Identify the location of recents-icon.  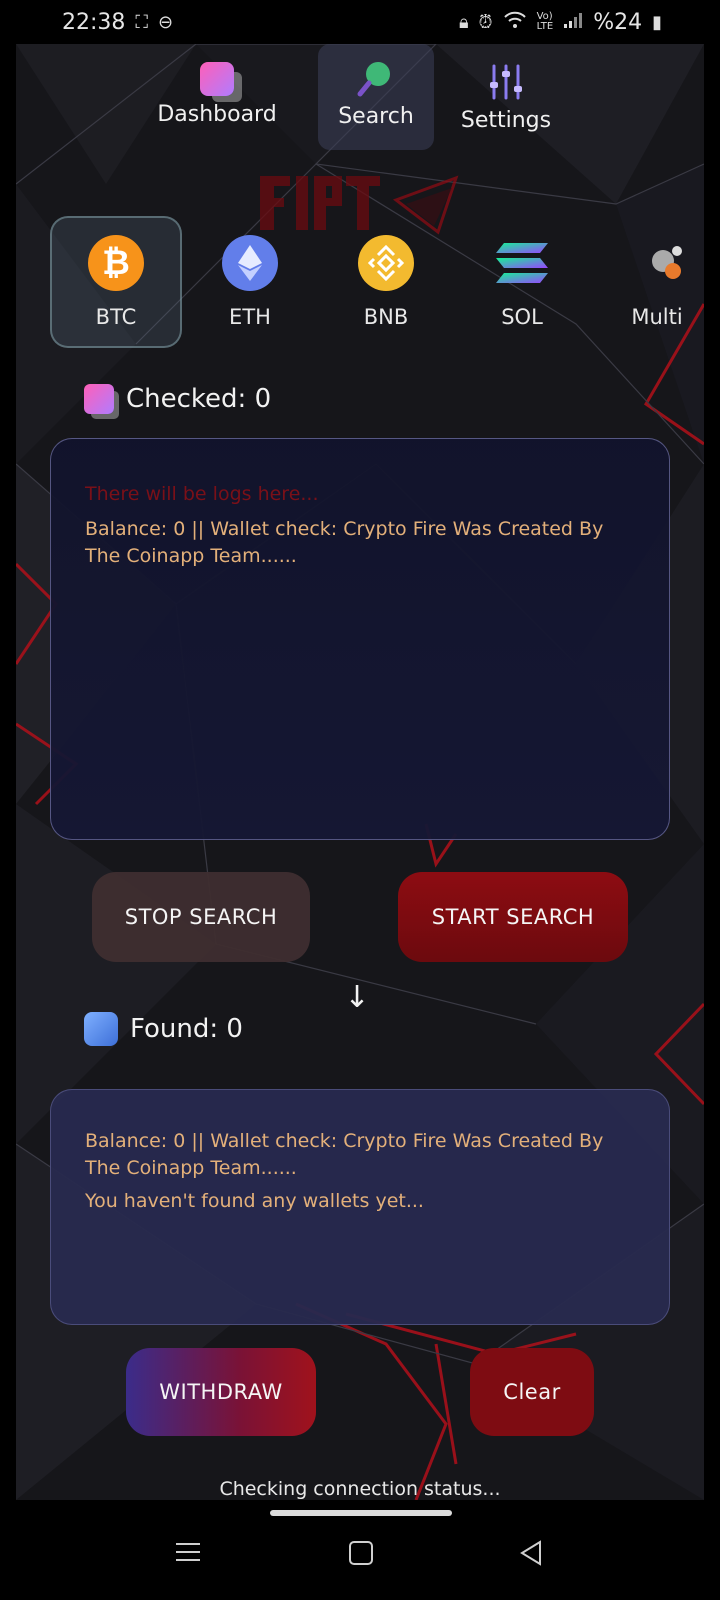
(188, 1552).